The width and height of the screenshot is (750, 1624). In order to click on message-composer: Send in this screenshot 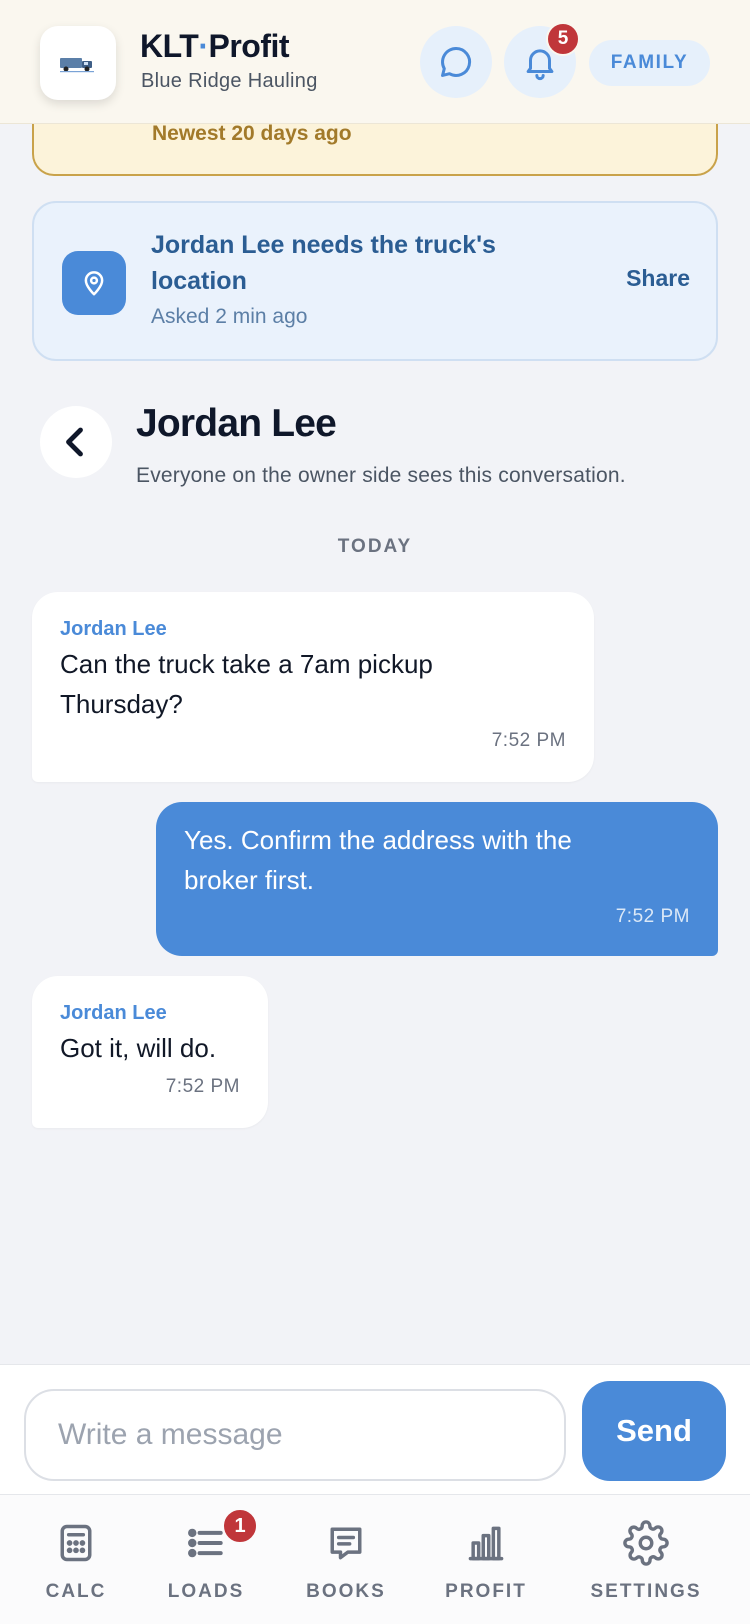, I will do `click(375, 1429)`.